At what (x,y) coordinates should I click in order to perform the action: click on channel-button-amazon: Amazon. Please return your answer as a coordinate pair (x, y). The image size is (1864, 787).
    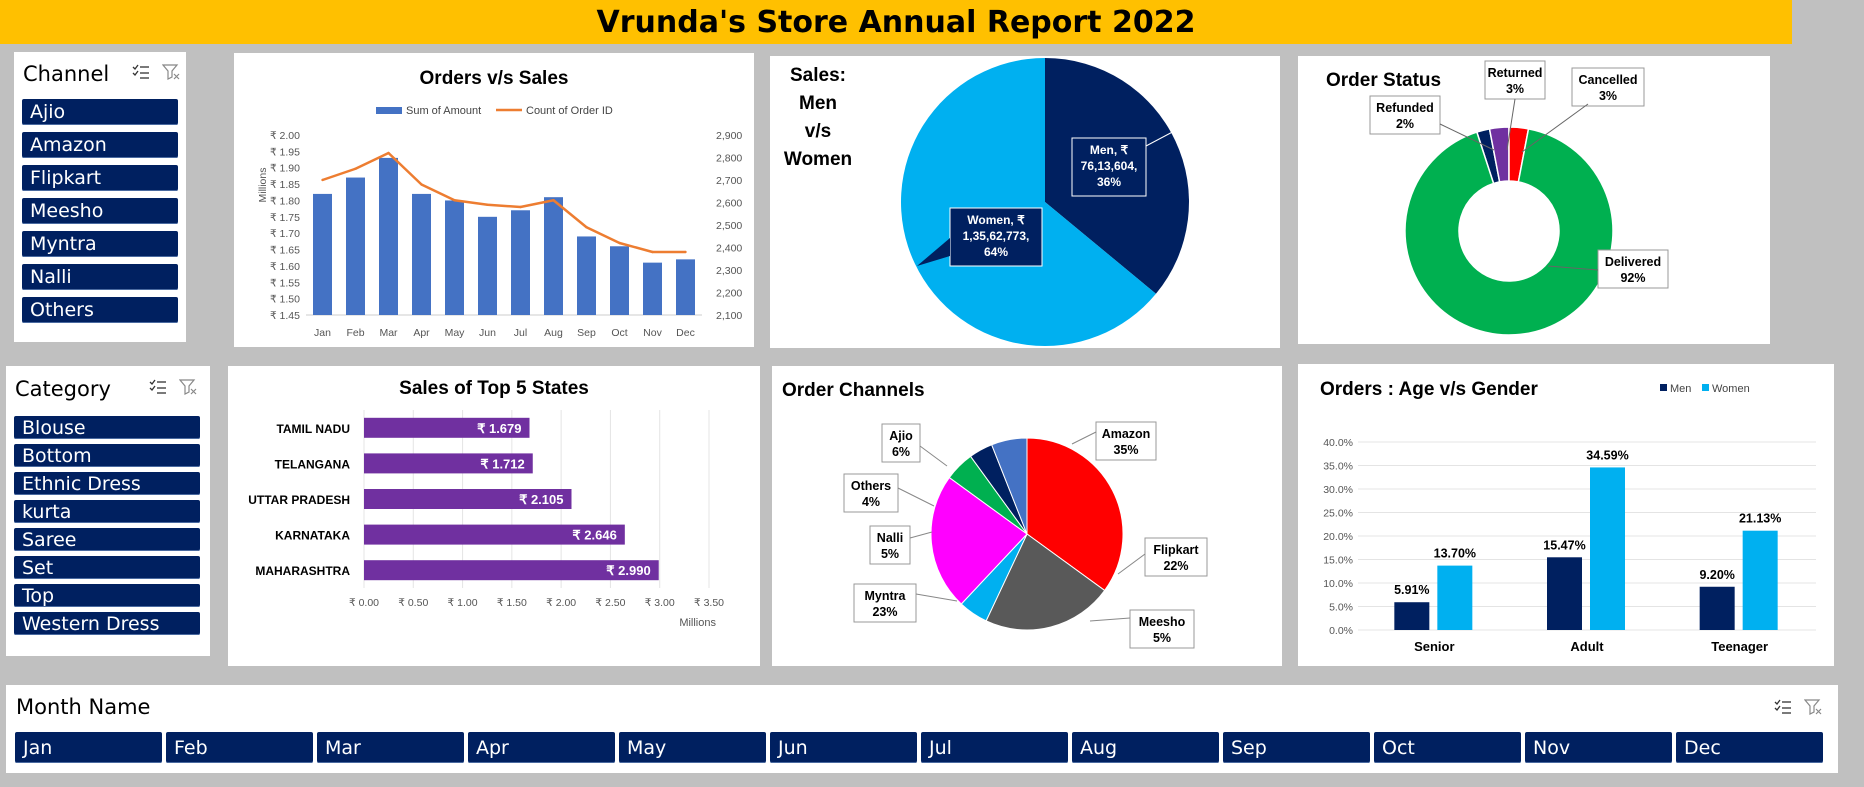
    Looking at the image, I should click on (100, 145).